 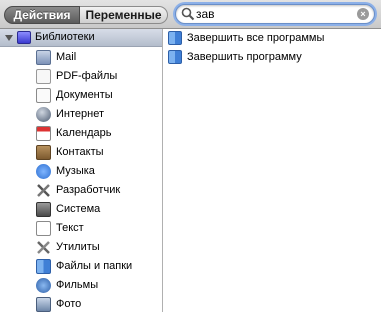 I want to click on result-label: Завершить программу, so click(x=244, y=57).